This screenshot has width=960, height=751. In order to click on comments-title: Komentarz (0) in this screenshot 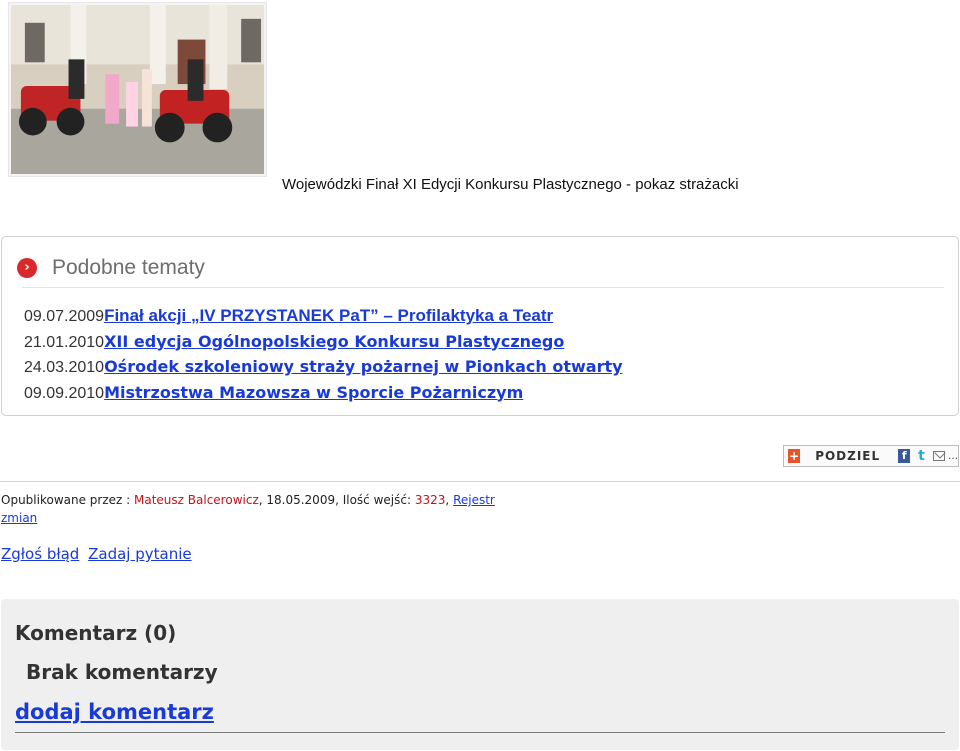, I will do `click(96, 633)`.